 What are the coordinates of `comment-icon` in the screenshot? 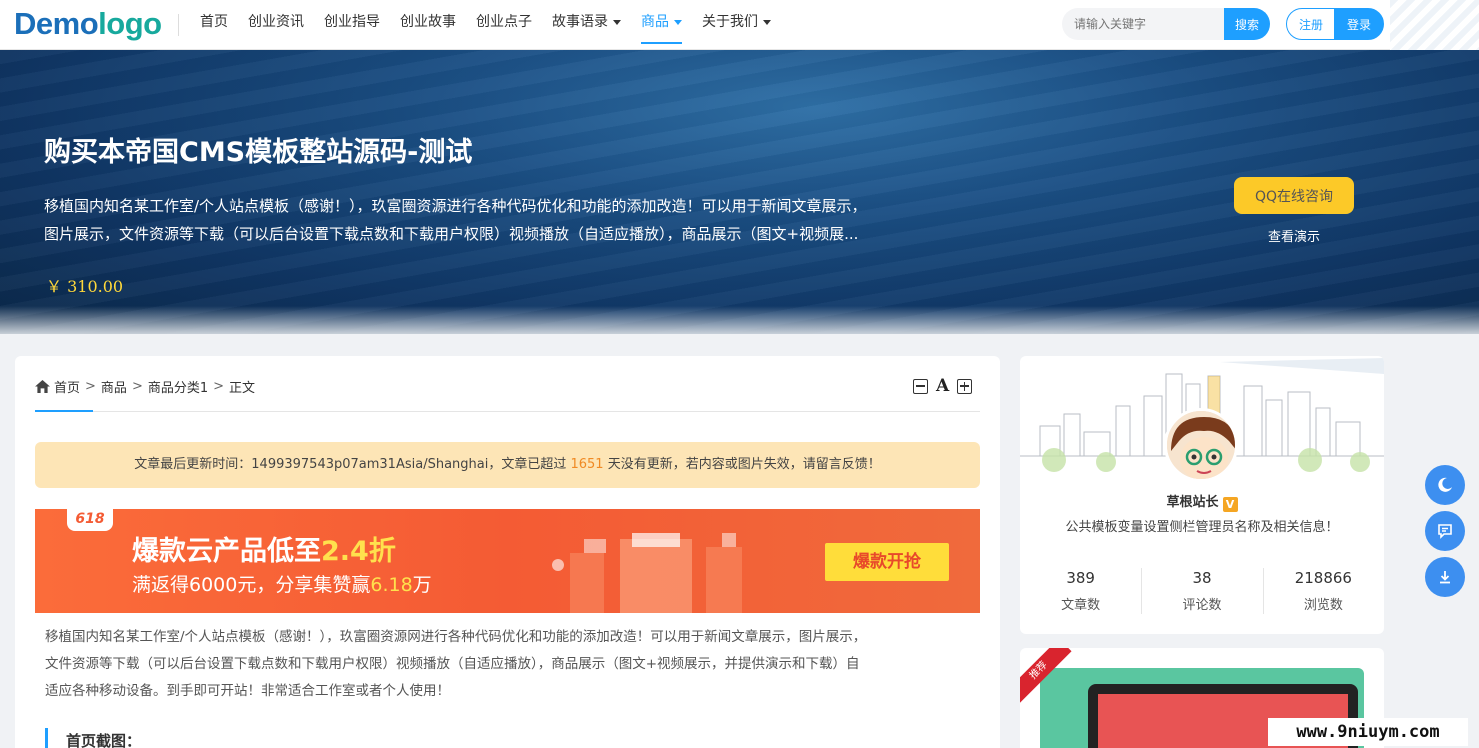 It's located at (1445, 531).